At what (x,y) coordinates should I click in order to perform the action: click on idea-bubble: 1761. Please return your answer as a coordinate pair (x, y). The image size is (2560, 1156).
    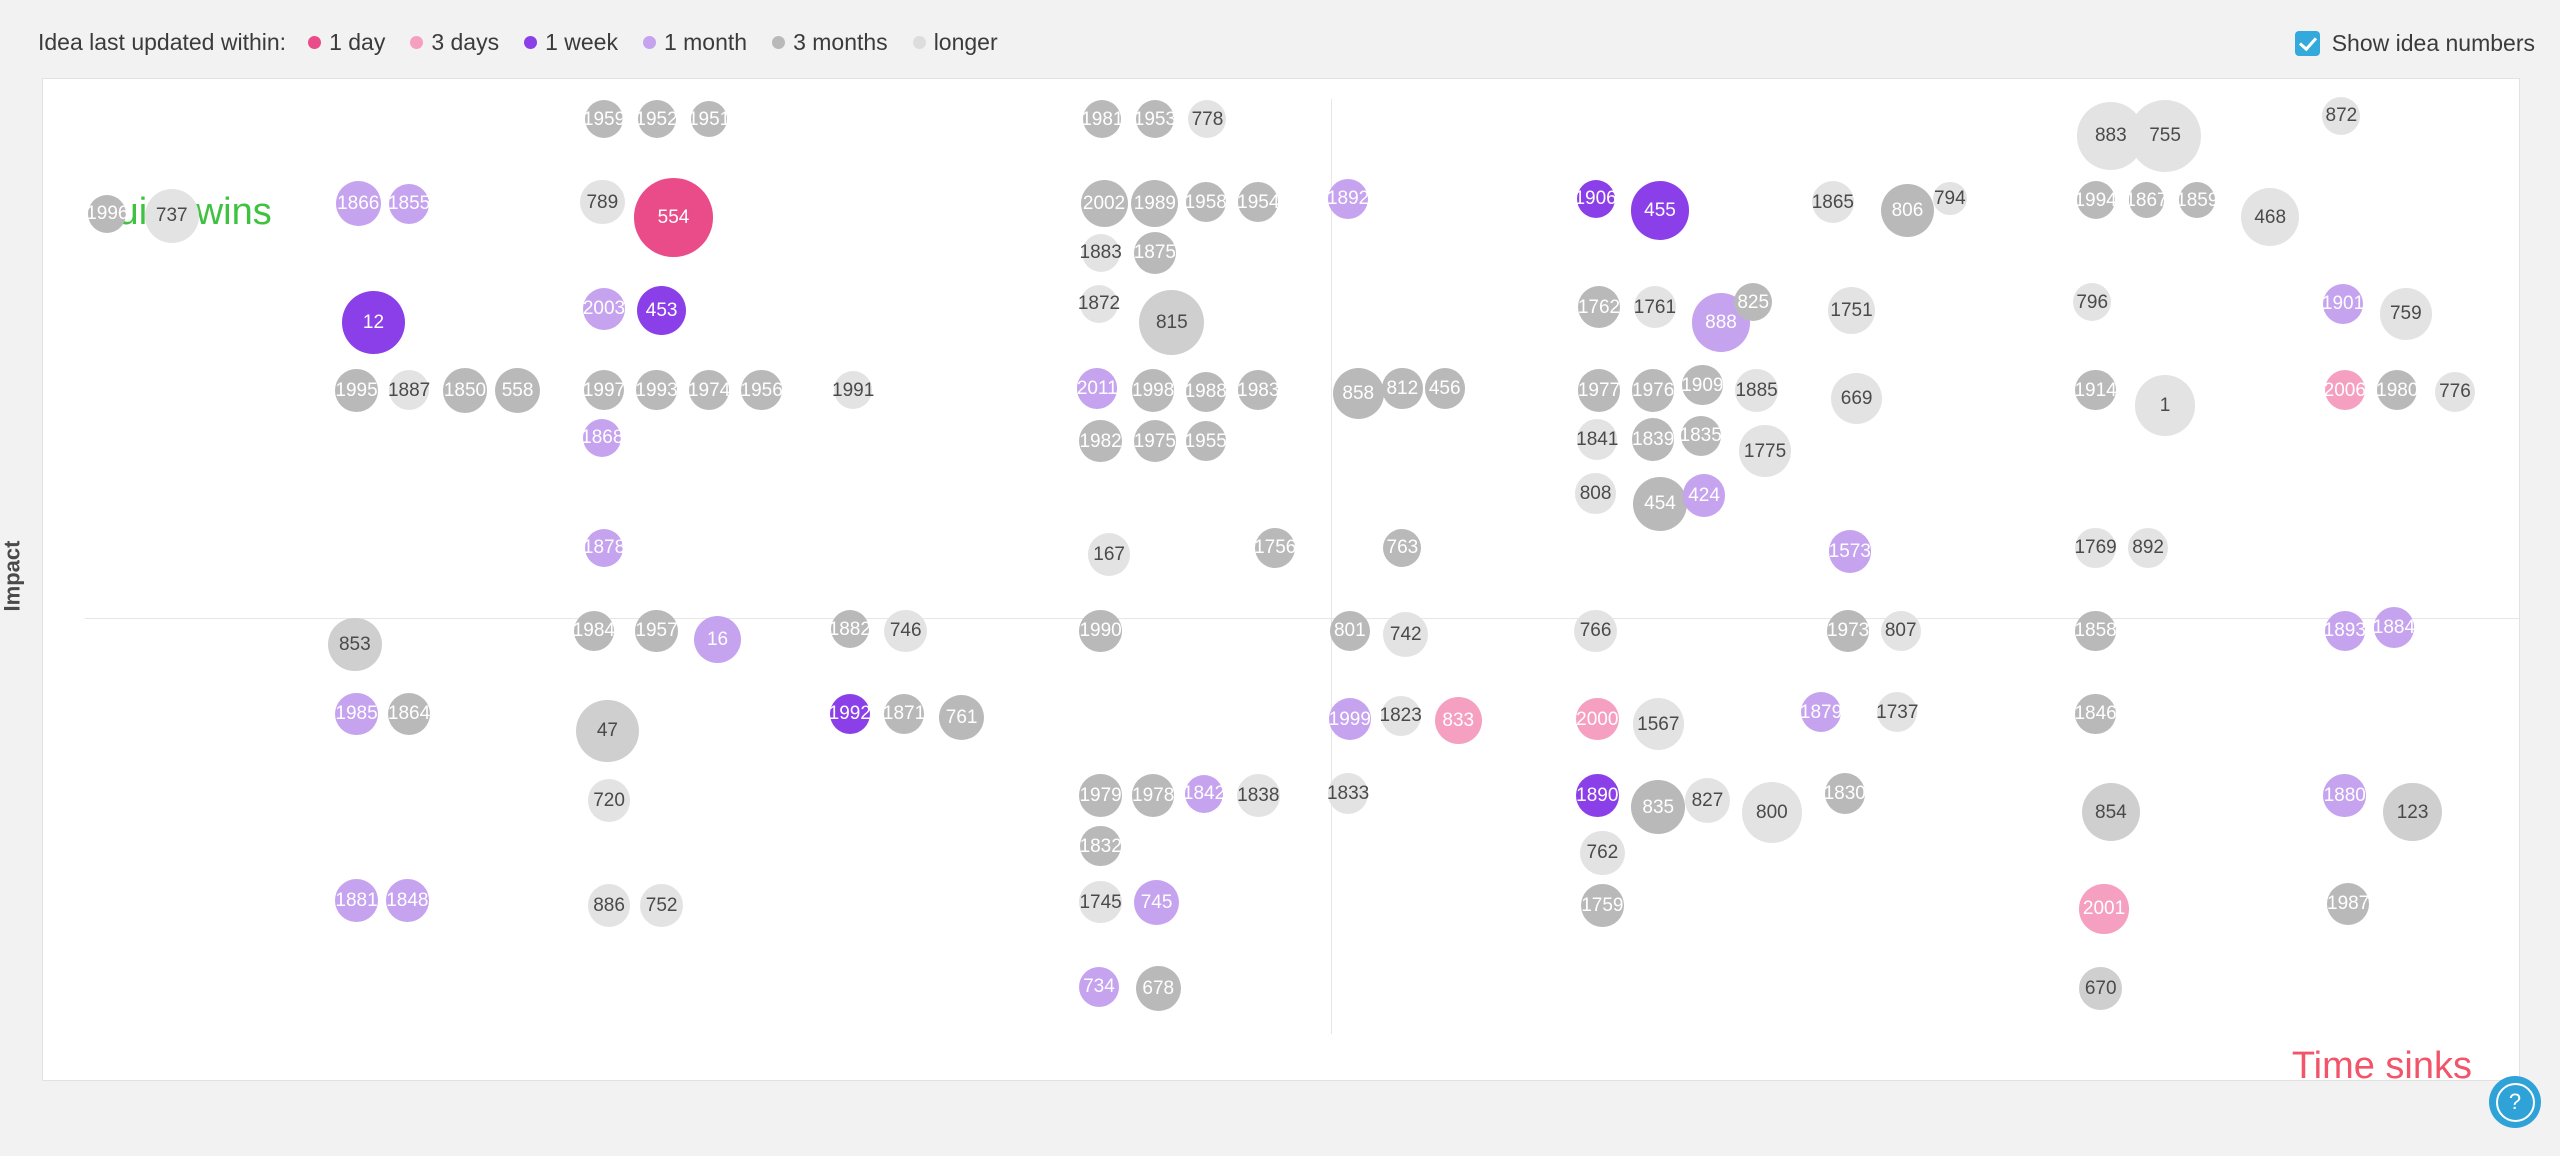
    Looking at the image, I should click on (1655, 307).